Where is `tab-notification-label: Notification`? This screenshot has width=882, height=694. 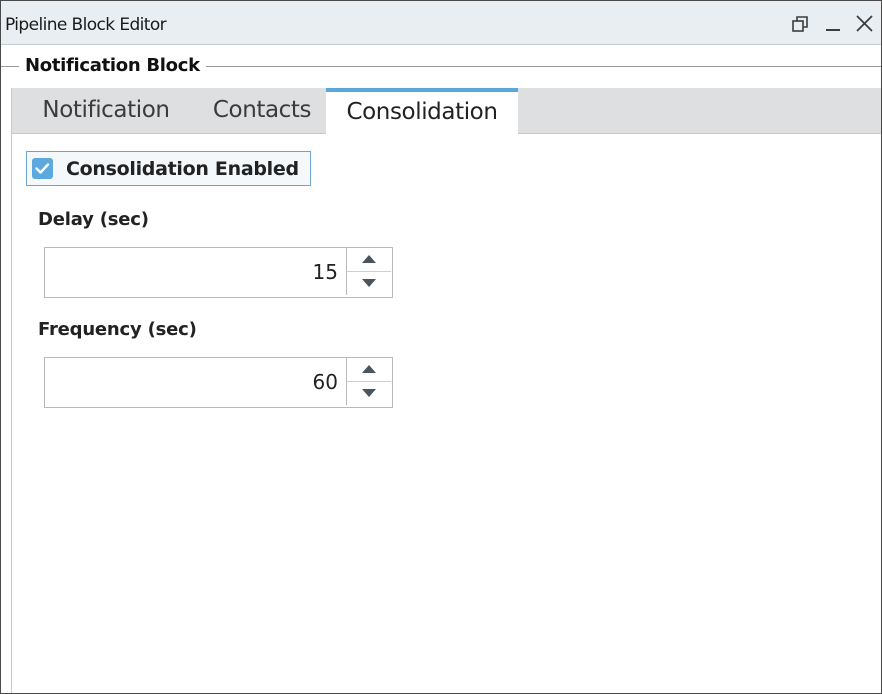 tab-notification-label: Notification is located at coordinates (106, 110).